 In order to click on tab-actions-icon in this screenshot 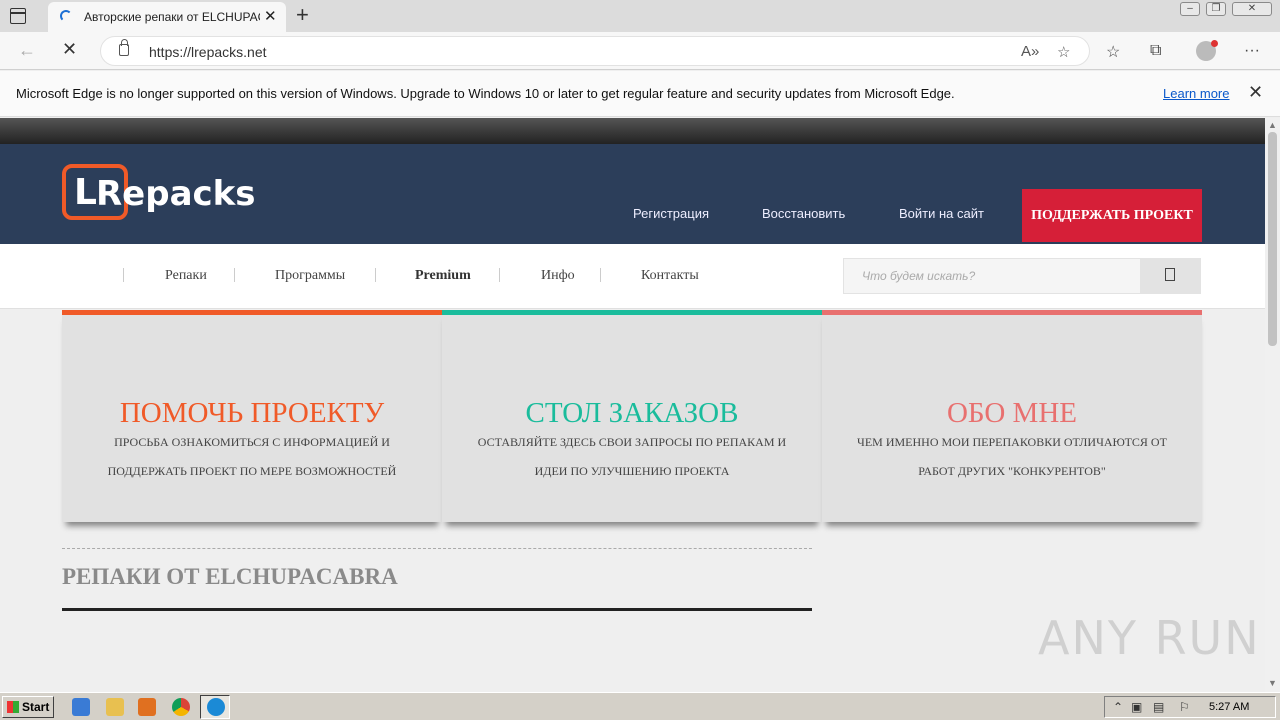, I will do `click(18, 16)`.